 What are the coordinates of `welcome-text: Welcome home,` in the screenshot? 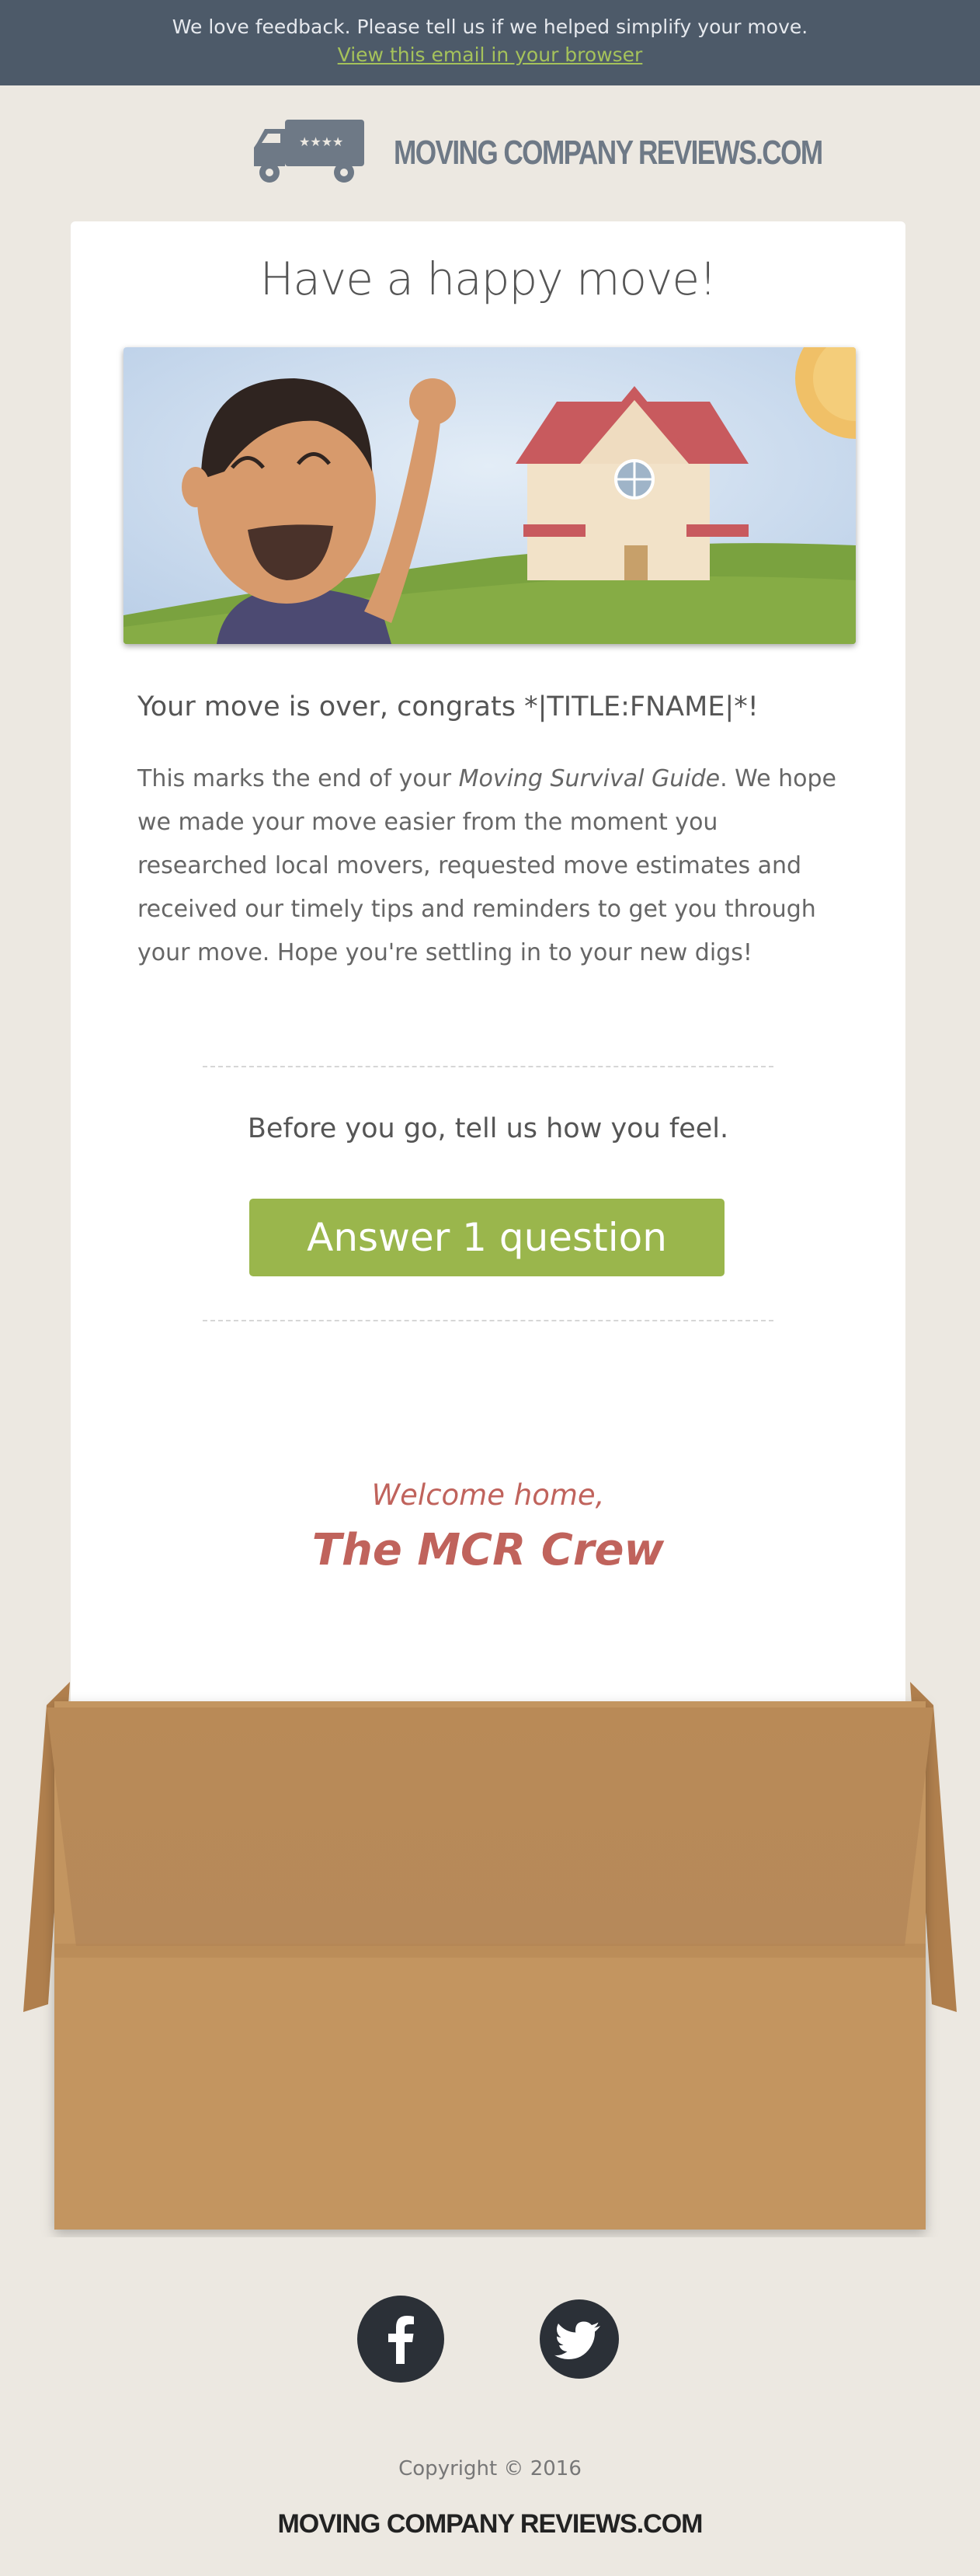 It's located at (488, 1495).